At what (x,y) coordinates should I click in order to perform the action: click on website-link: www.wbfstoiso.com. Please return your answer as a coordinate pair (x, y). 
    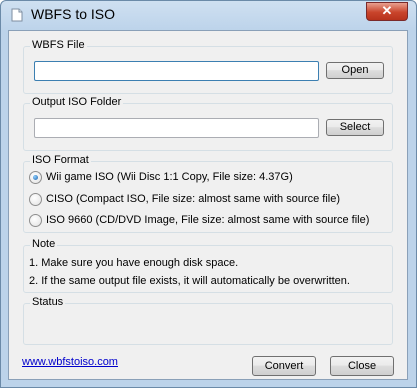
    Looking at the image, I should click on (70, 362).